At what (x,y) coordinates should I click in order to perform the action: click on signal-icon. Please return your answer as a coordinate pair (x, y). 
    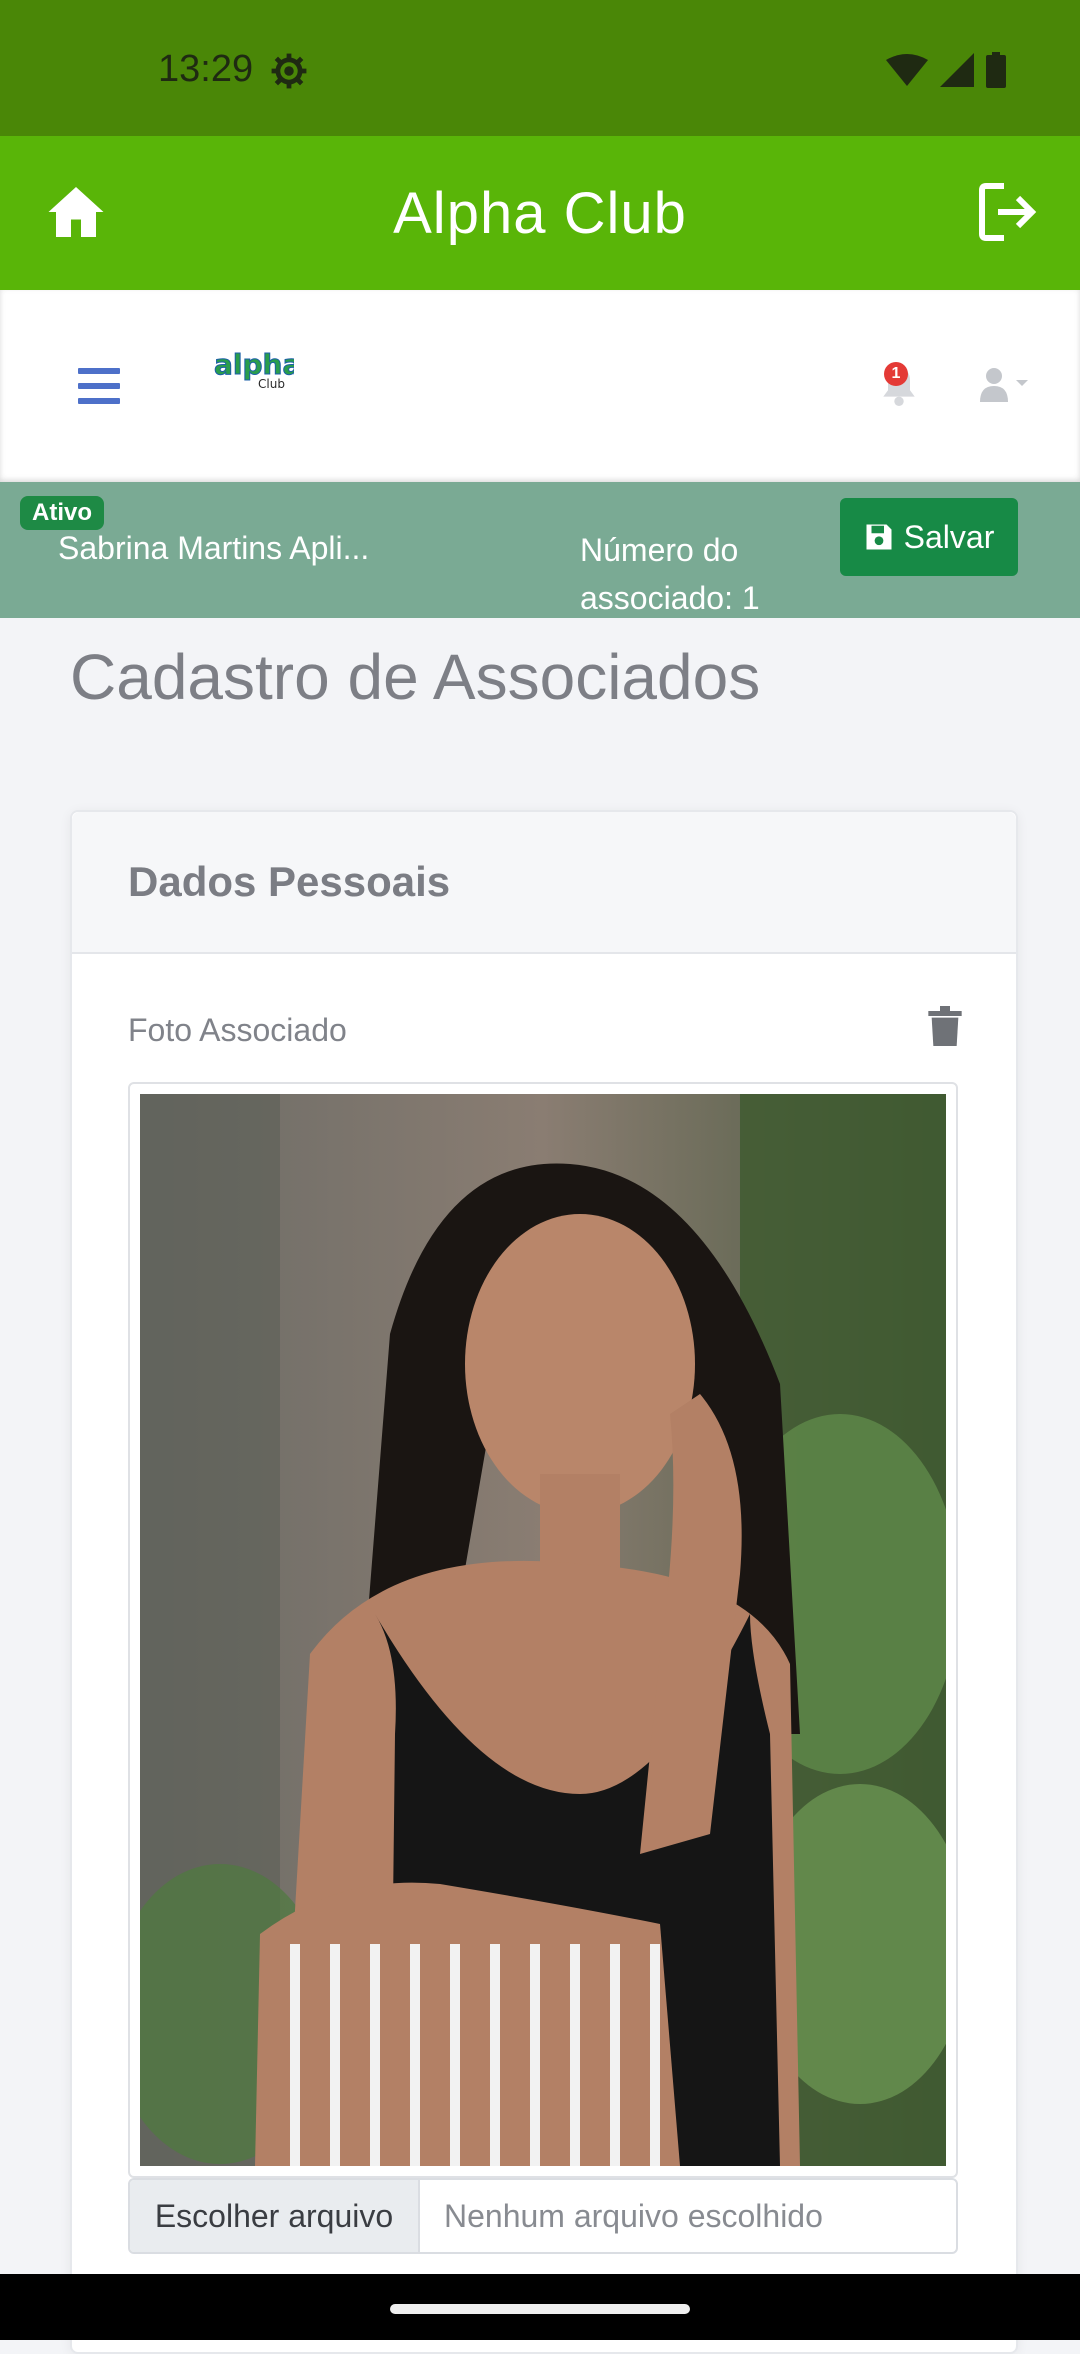
    Looking at the image, I should click on (957, 70).